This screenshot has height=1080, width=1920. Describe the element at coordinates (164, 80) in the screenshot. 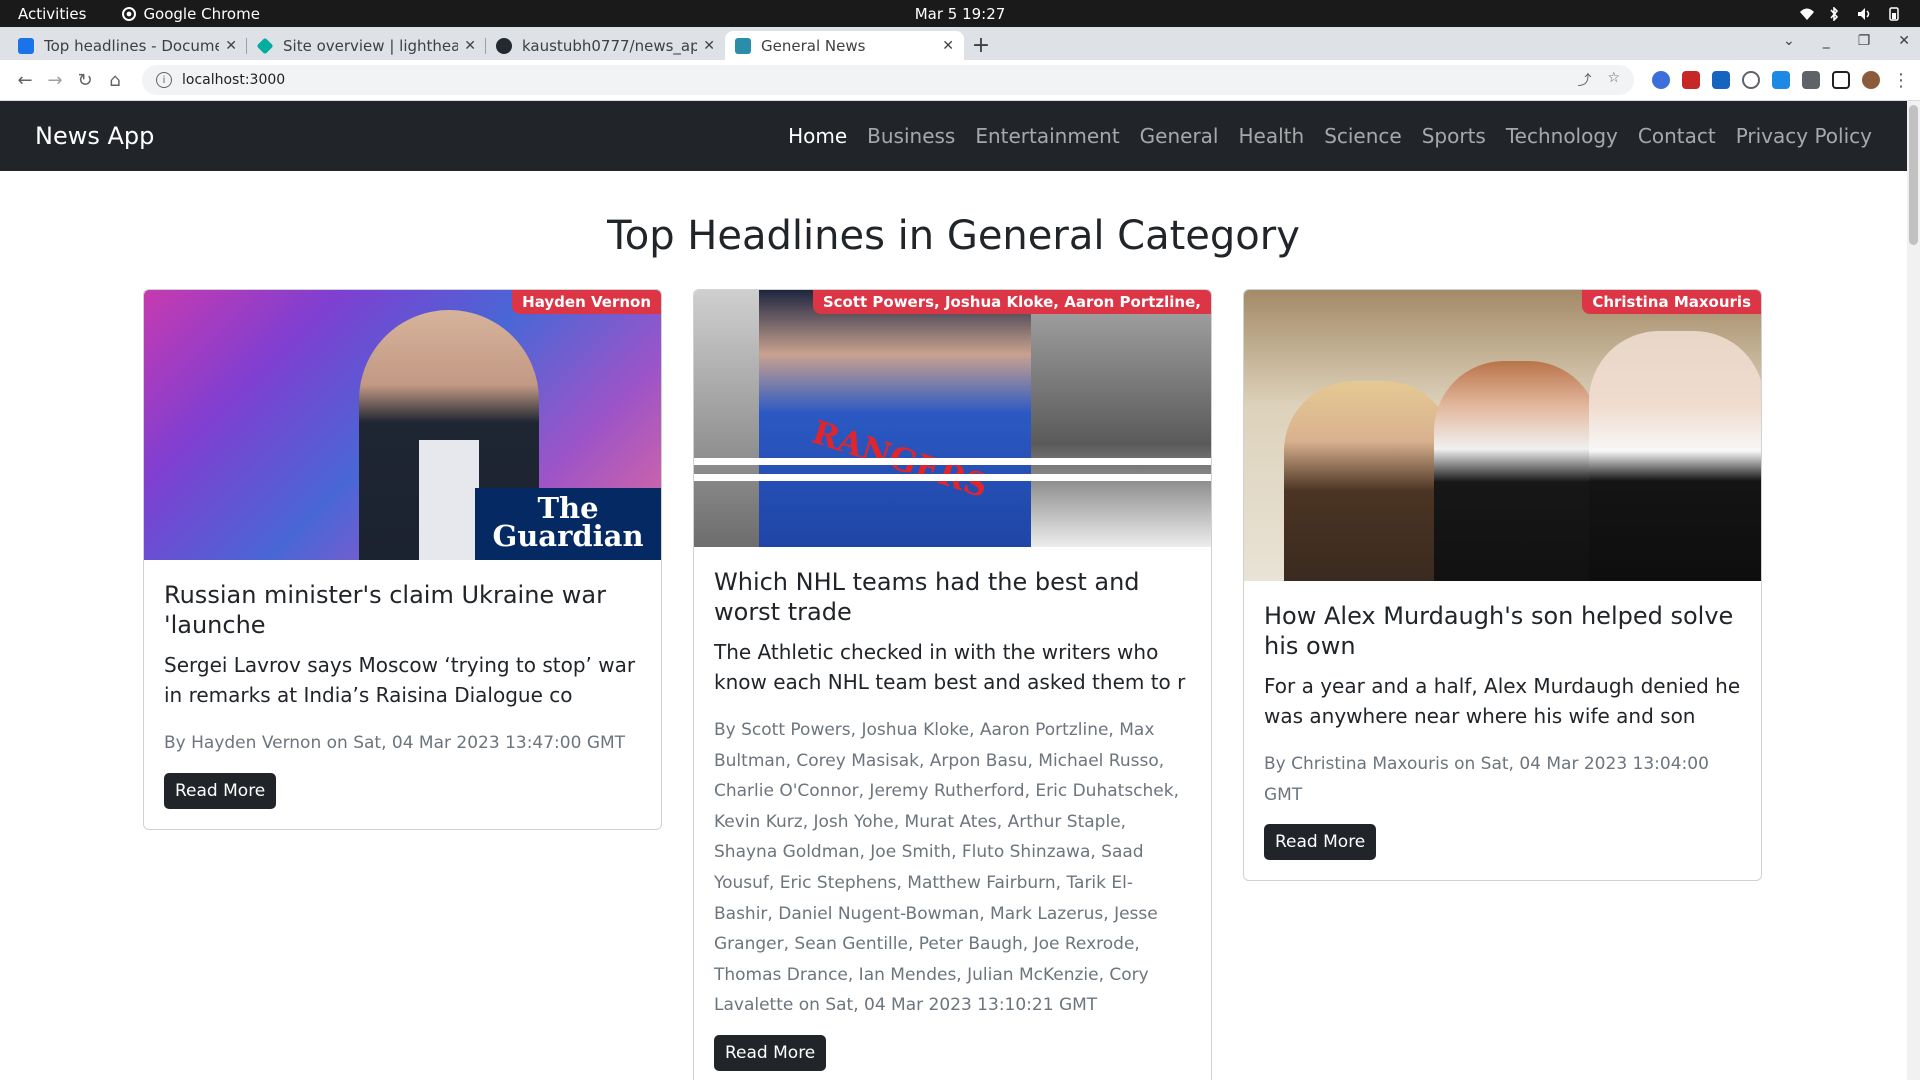

I see `site-info-icon: i` at that location.